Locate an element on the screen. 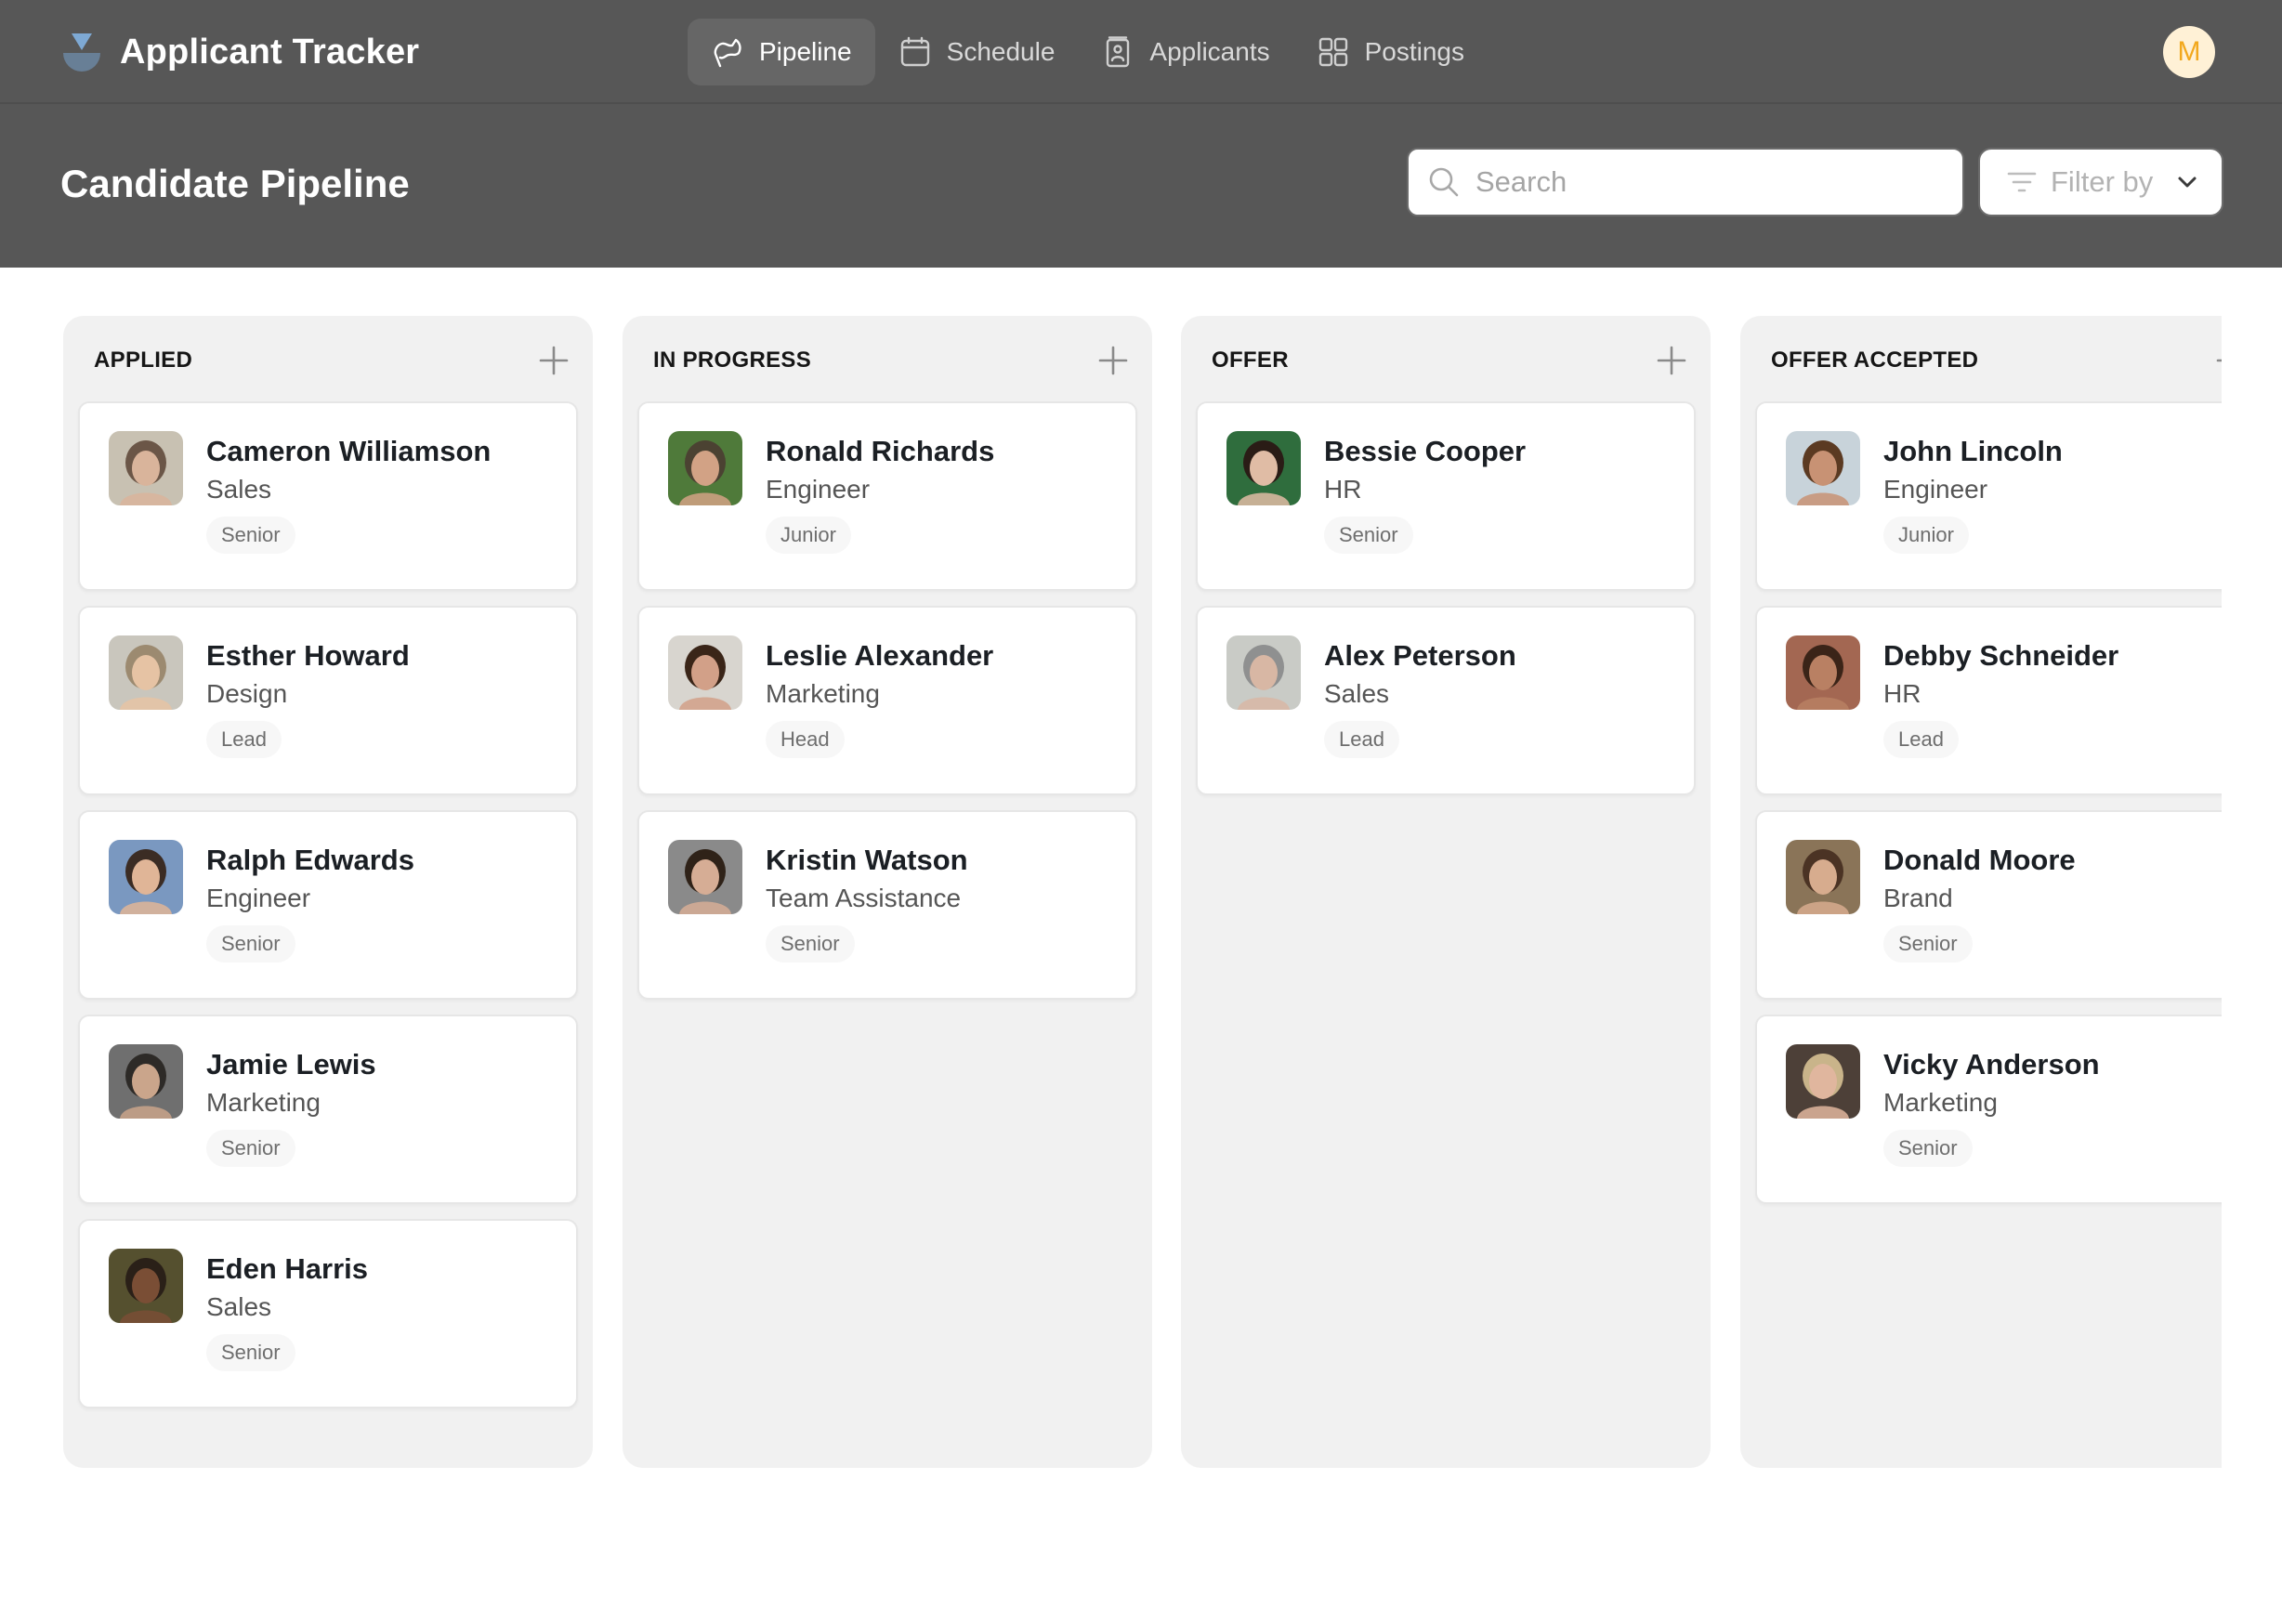 The image size is (2282, 1624). candidate-card: Eden Harris Sales Senior is located at coordinates (328, 1313).